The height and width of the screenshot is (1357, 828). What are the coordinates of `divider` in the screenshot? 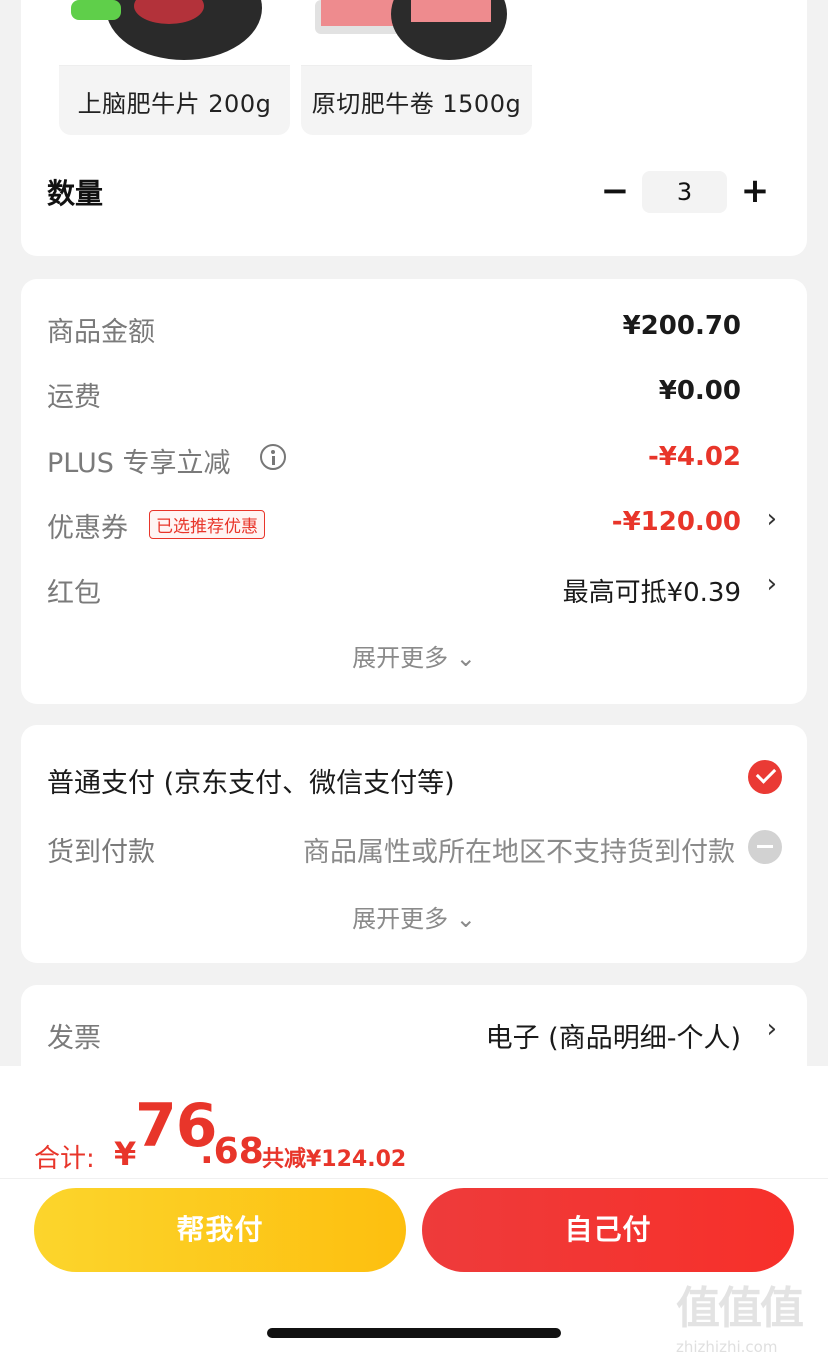 It's located at (414, 1178).